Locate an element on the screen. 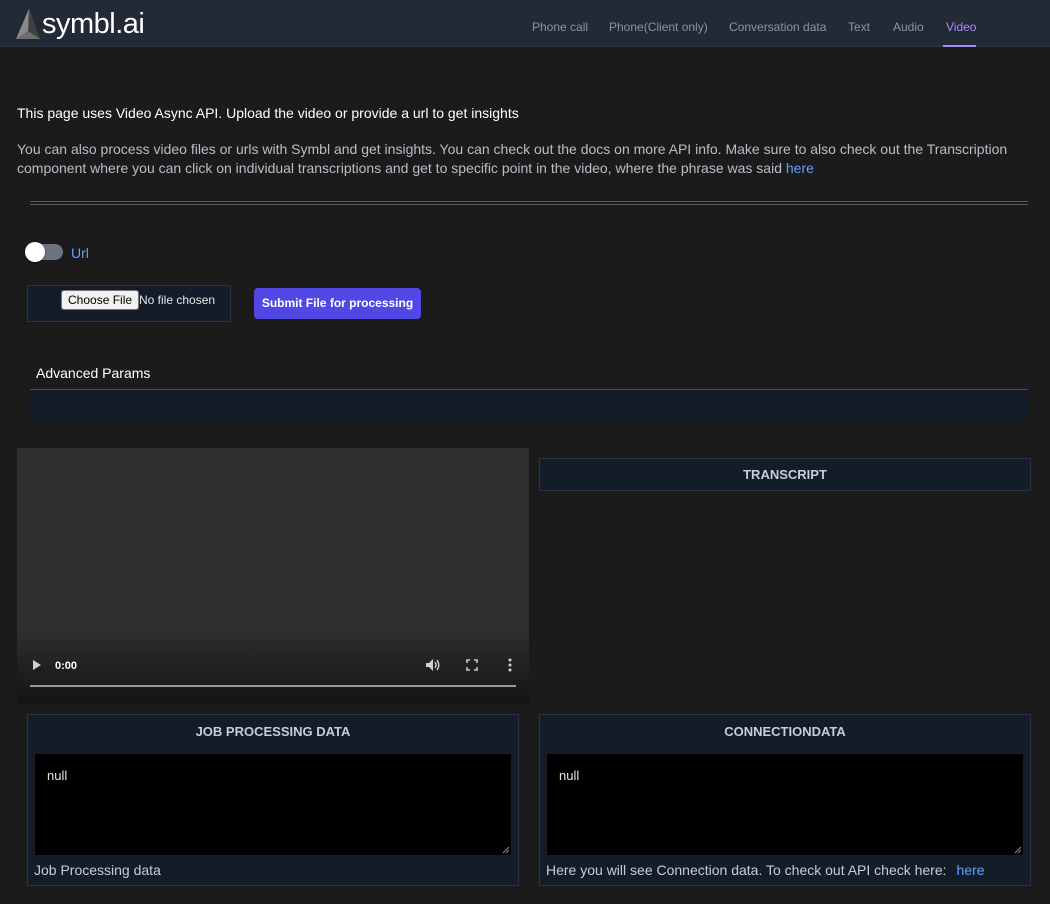  url-toggle-label: Url is located at coordinates (80, 253).